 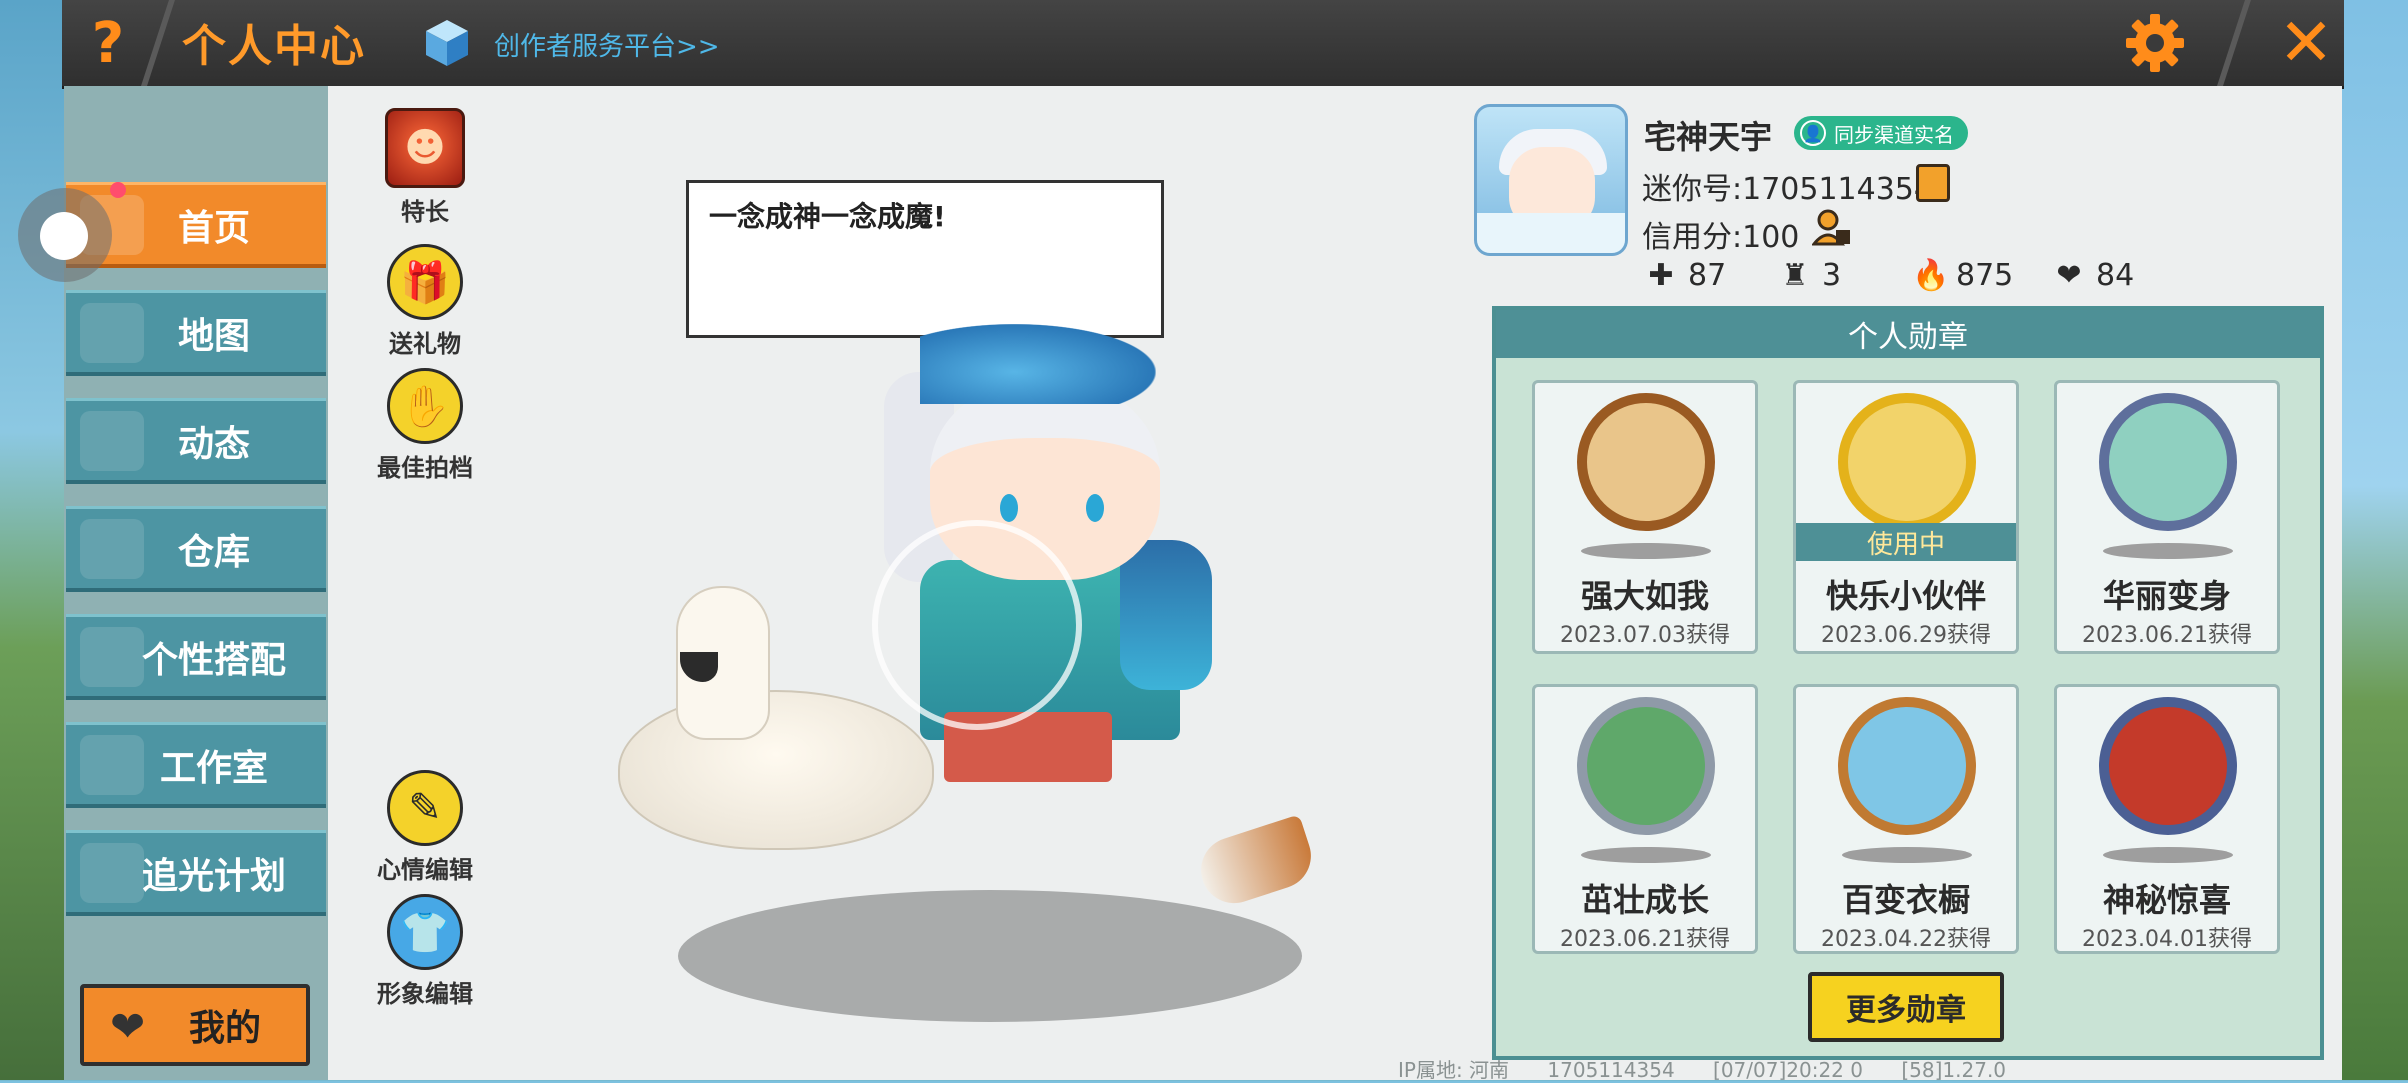 I want to click on sidebar-item-label: 仓库, so click(x=213, y=552).